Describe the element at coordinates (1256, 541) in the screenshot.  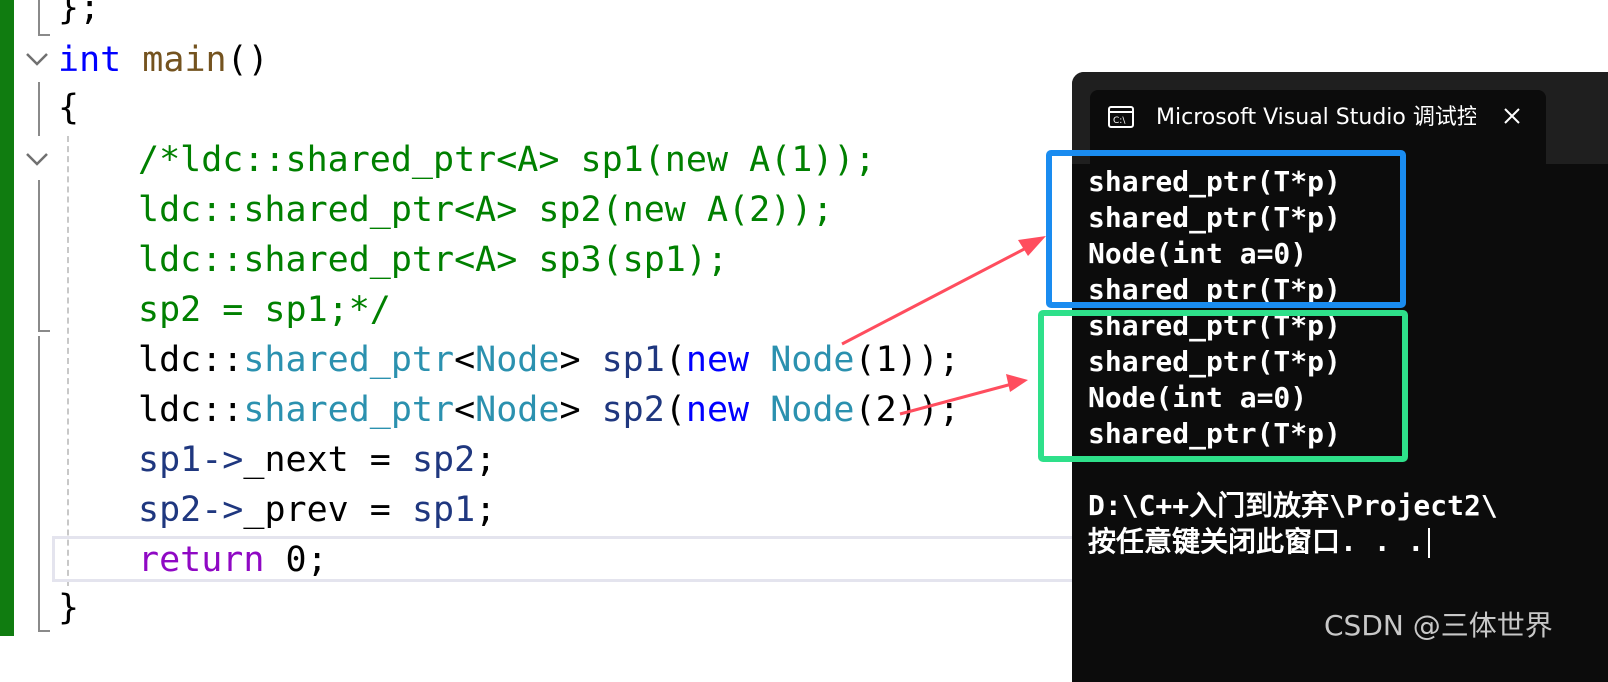
I see `console-prompt-text: 按任意键关闭此窗口. . .` at that location.